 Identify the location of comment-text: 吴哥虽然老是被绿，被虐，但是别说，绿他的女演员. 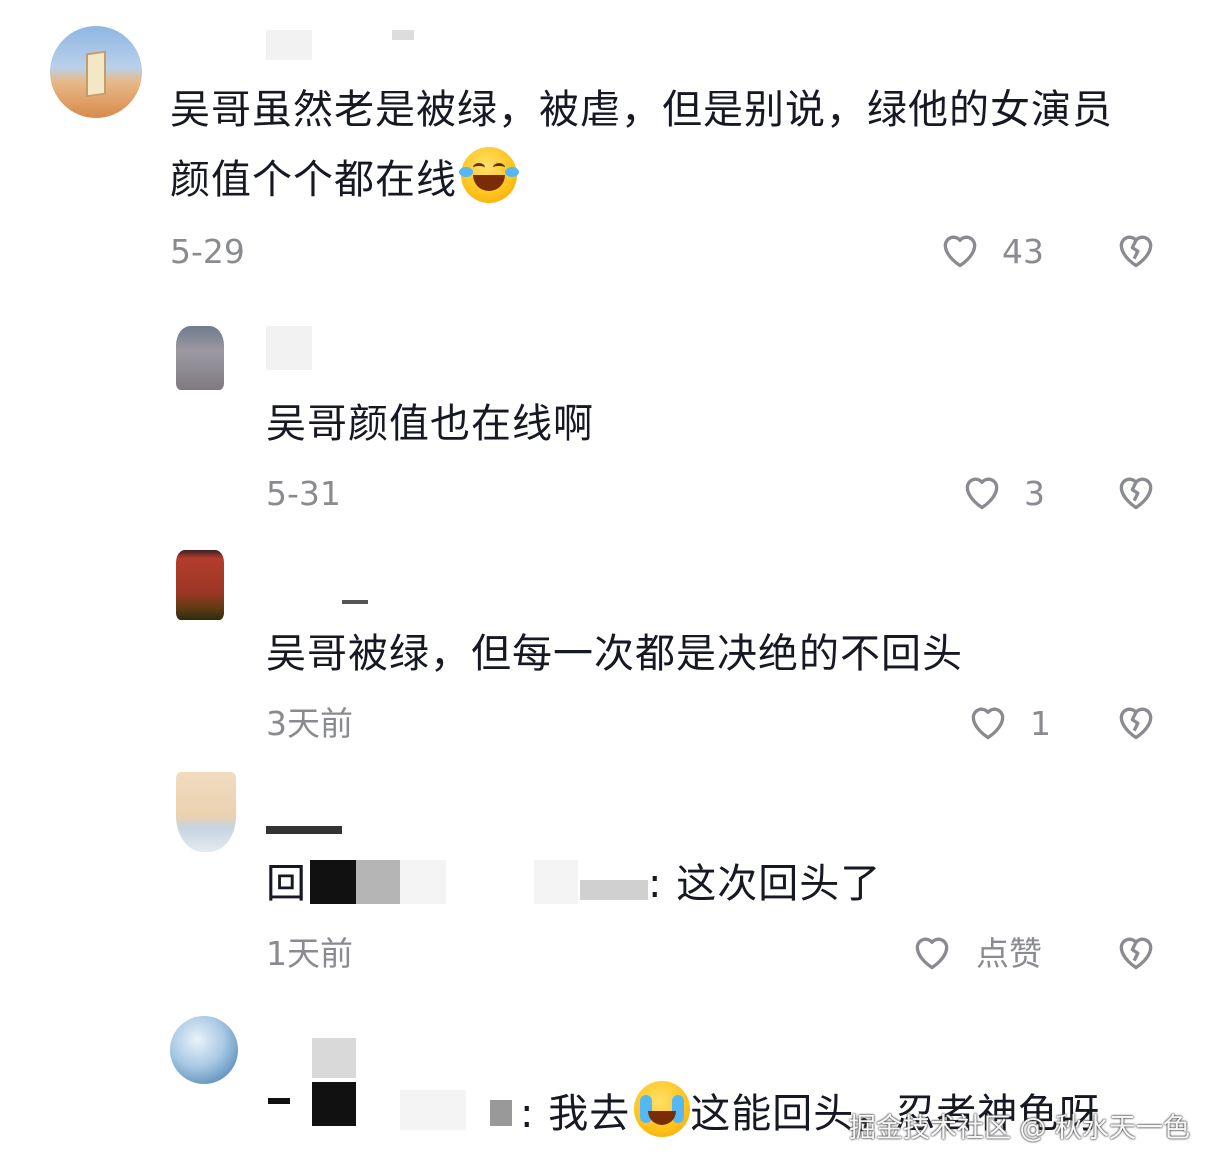
(641, 110).